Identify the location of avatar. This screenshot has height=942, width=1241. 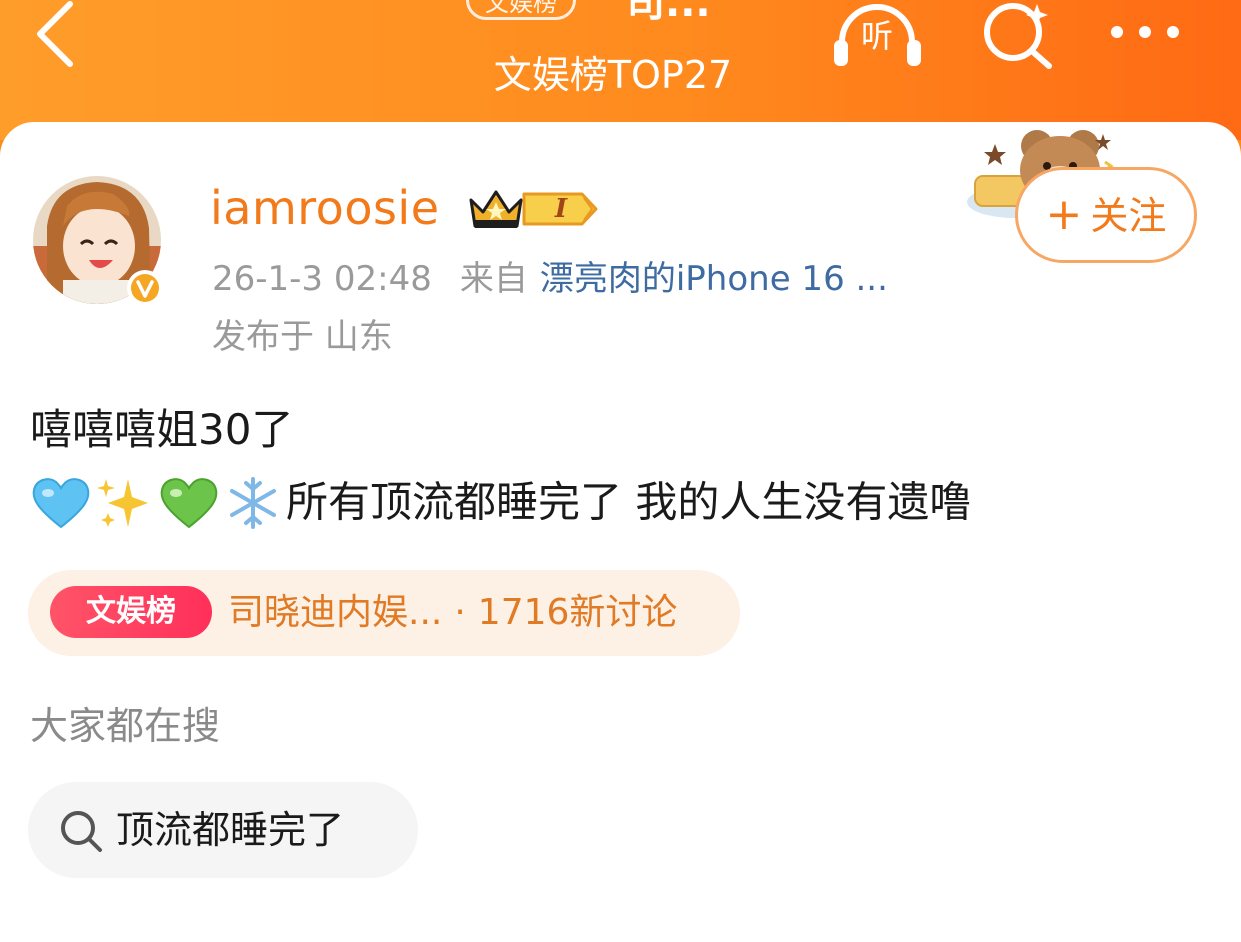
(100, 243).